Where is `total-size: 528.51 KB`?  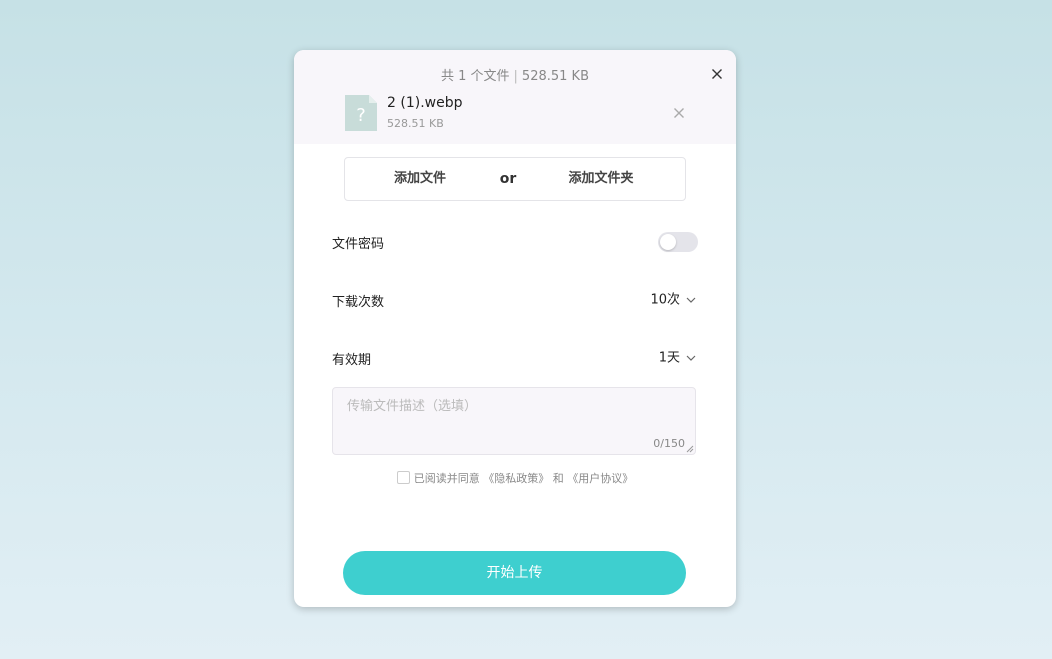
total-size: 528.51 KB is located at coordinates (555, 76).